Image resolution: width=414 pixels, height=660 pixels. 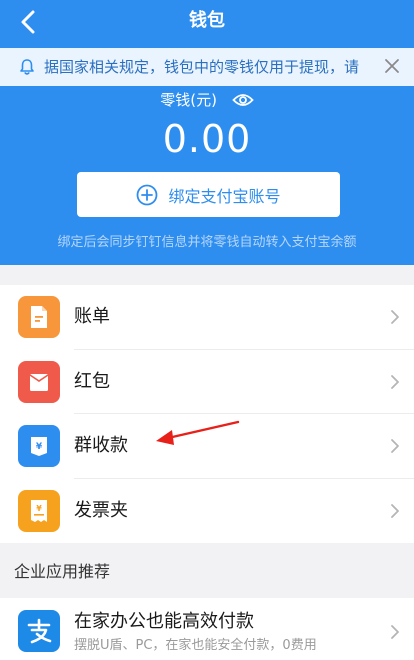 What do you see at coordinates (39, 381) in the screenshot?
I see `red-envelope-icon` at bounding box center [39, 381].